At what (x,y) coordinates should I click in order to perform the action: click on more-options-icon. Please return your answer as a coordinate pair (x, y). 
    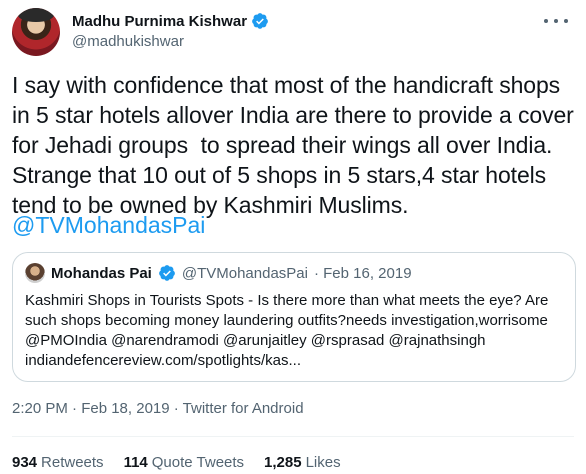
    Looking at the image, I should click on (556, 21).